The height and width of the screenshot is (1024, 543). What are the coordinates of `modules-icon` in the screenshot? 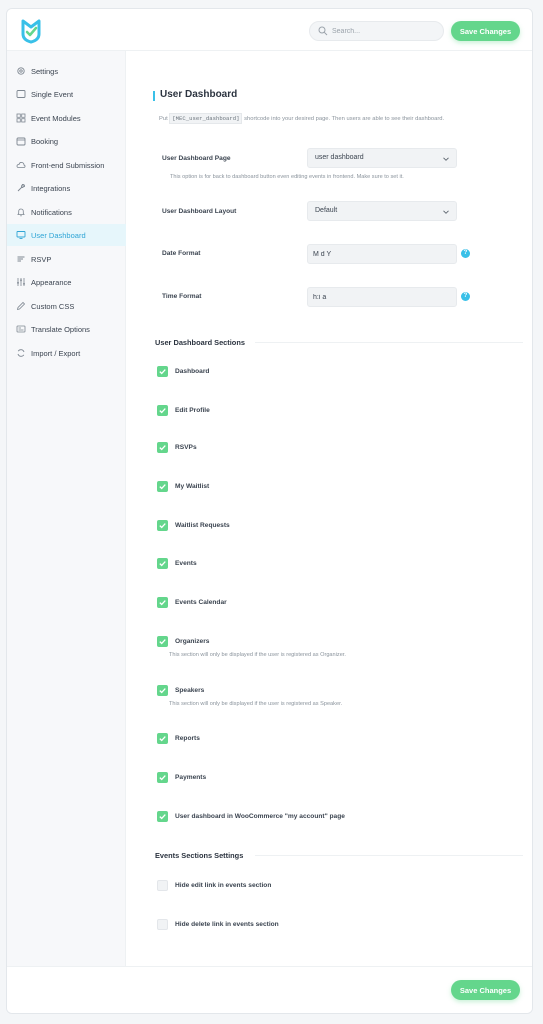 It's located at (21, 118).